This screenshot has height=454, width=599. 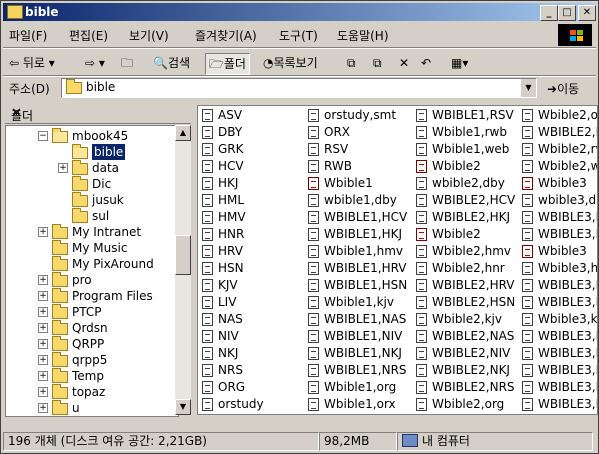 What do you see at coordinates (363, 268) in the screenshot?
I see `file-item: WBIBLE1,HRV` at bounding box center [363, 268].